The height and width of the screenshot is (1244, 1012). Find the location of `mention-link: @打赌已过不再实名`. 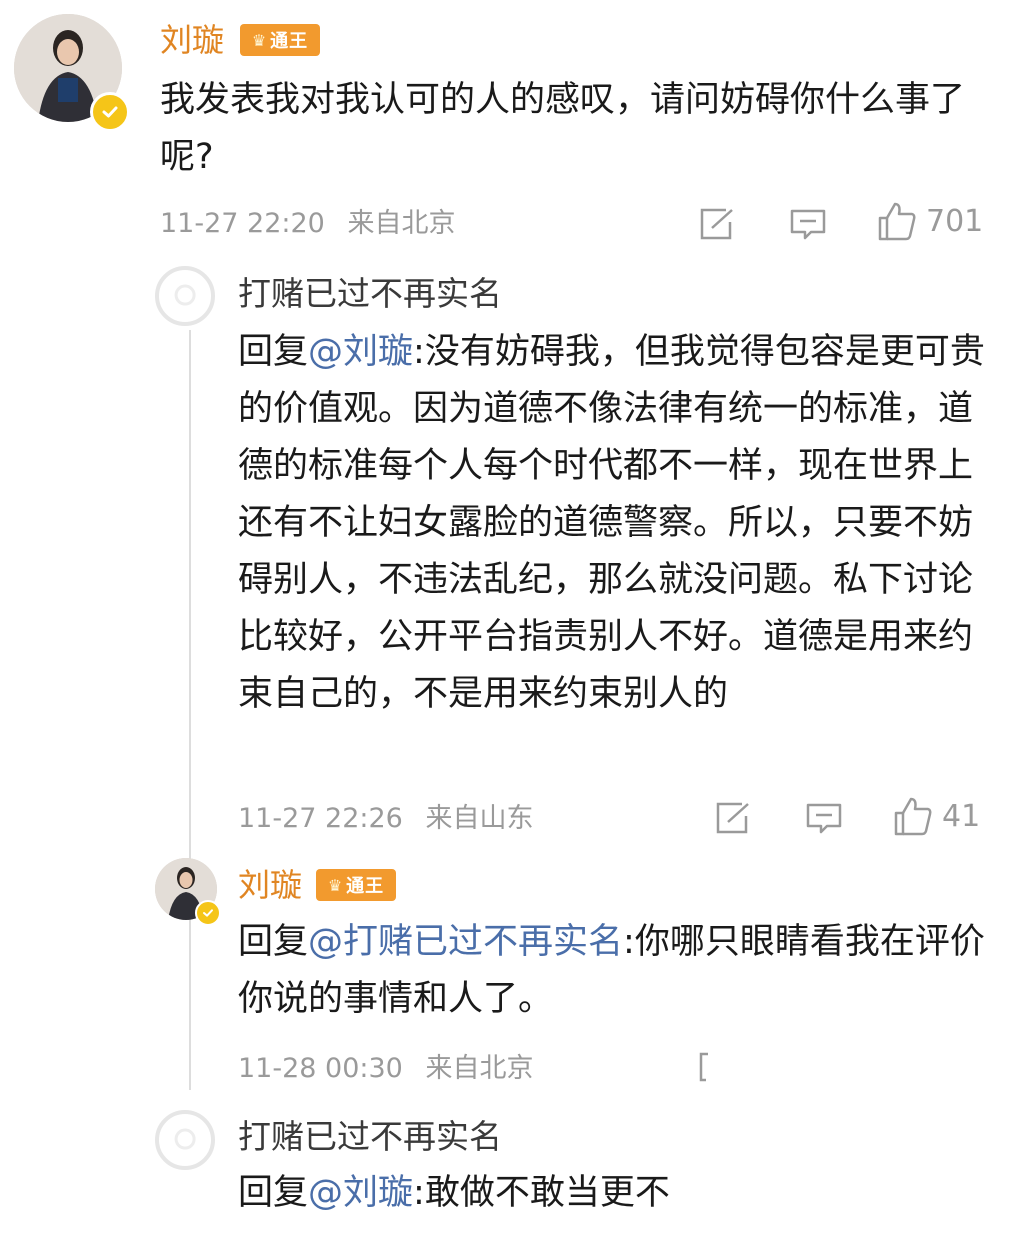

mention-link: @打赌已过不再实名 is located at coordinates (465, 942).